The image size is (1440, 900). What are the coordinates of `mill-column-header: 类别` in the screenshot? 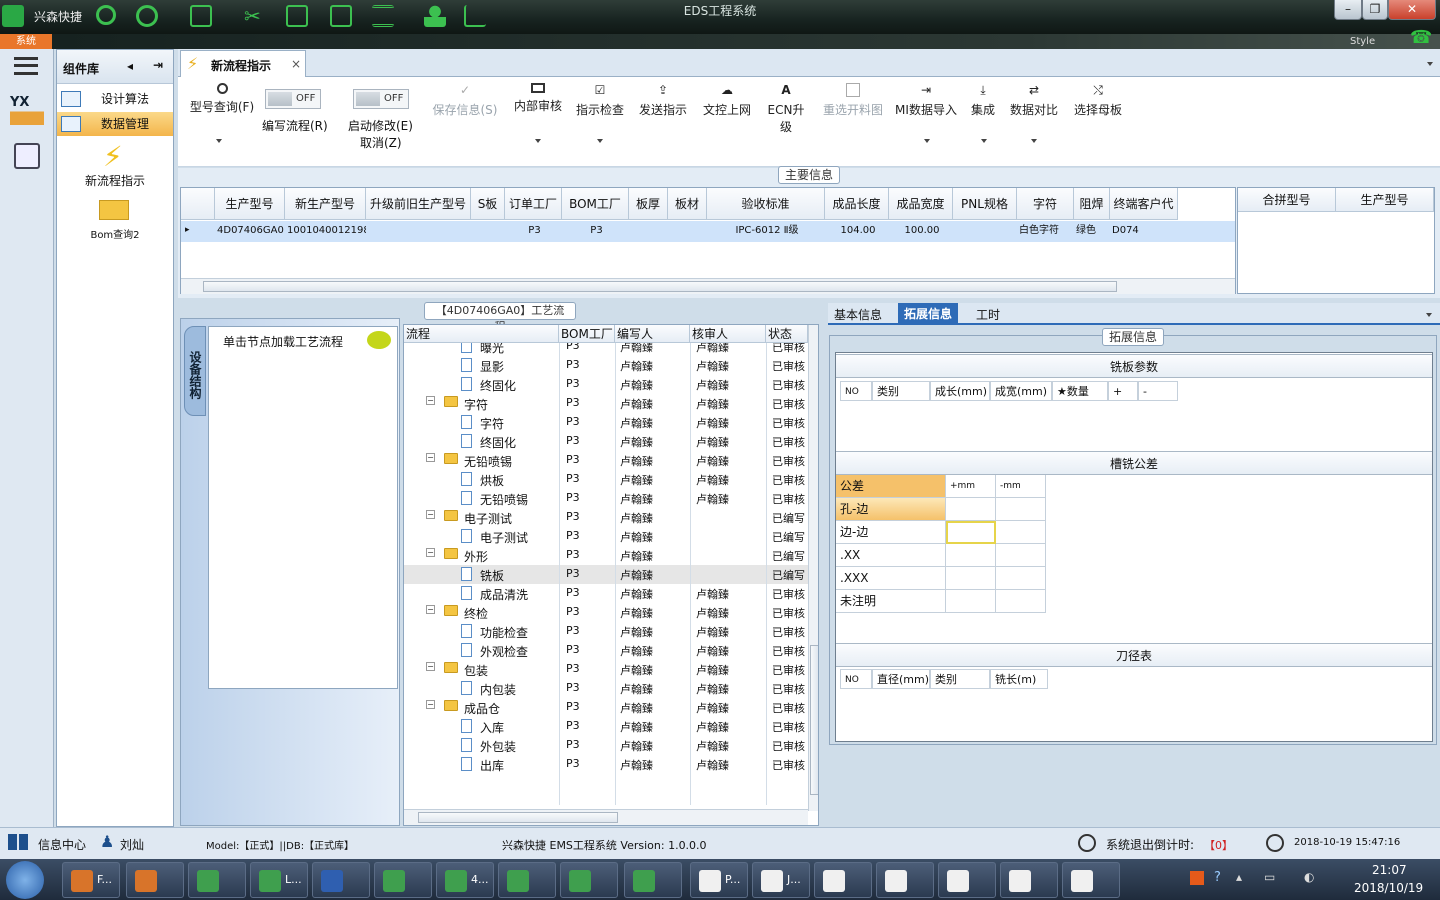 It's located at (901, 391).